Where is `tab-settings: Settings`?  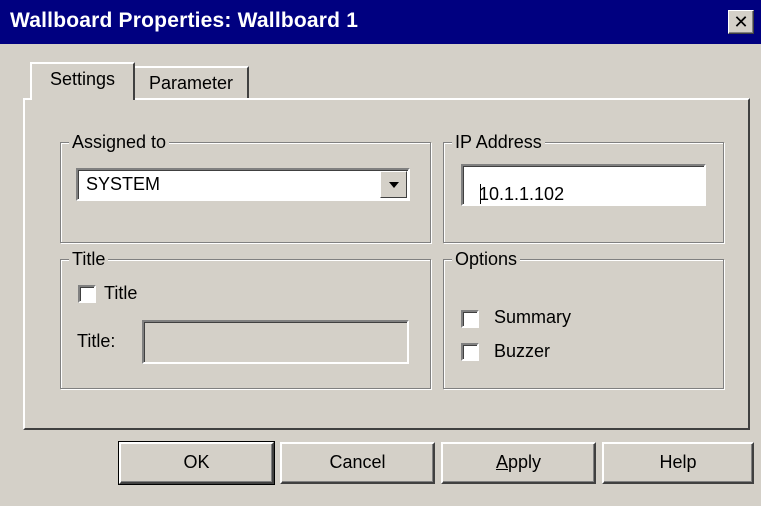 tab-settings: Settings is located at coordinates (82, 81).